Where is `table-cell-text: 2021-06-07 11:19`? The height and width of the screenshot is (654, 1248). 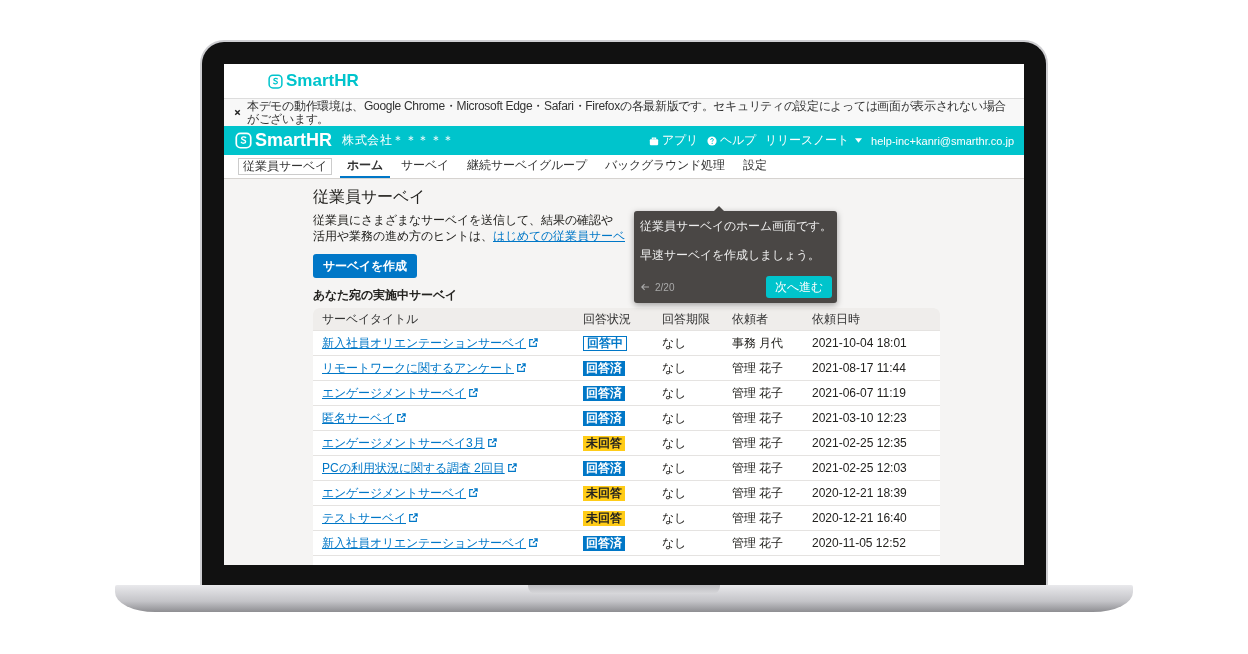
table-cell-text: 2021-06-07 11:19 is located at coordinates (859, 393).